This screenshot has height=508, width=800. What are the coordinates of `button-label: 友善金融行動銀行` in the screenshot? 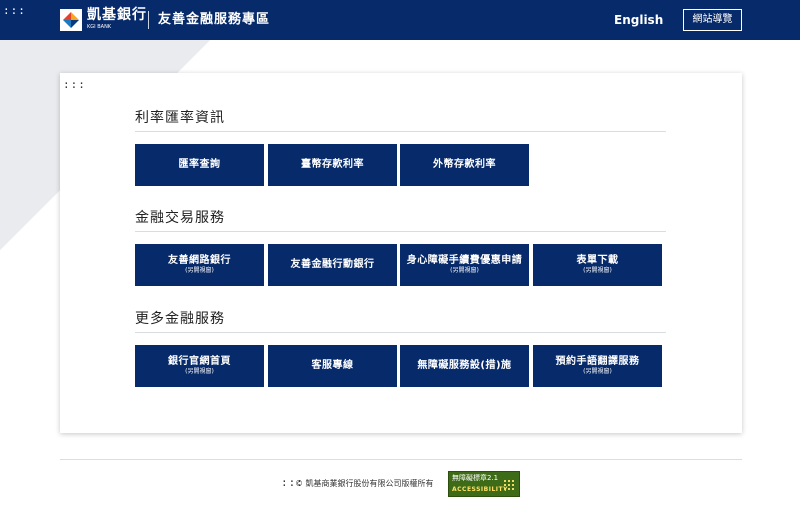 It's located at (332, 264).